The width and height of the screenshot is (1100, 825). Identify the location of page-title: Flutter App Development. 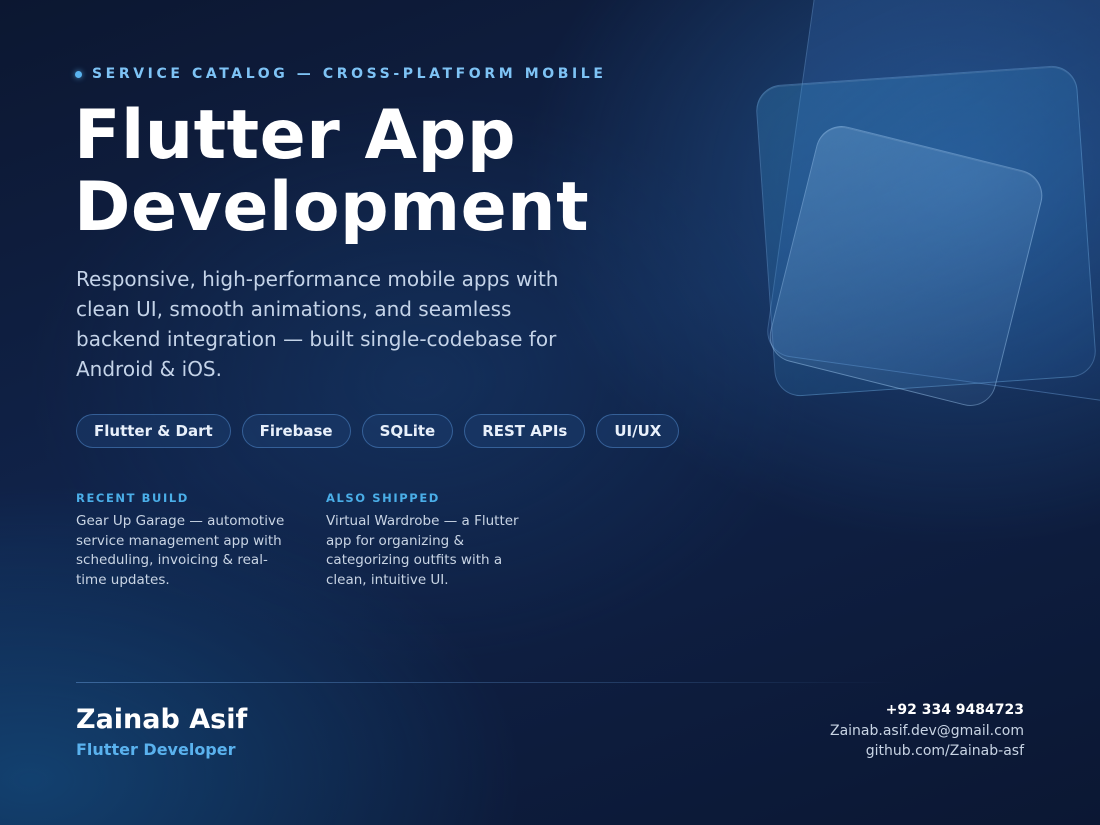
(331, 172).